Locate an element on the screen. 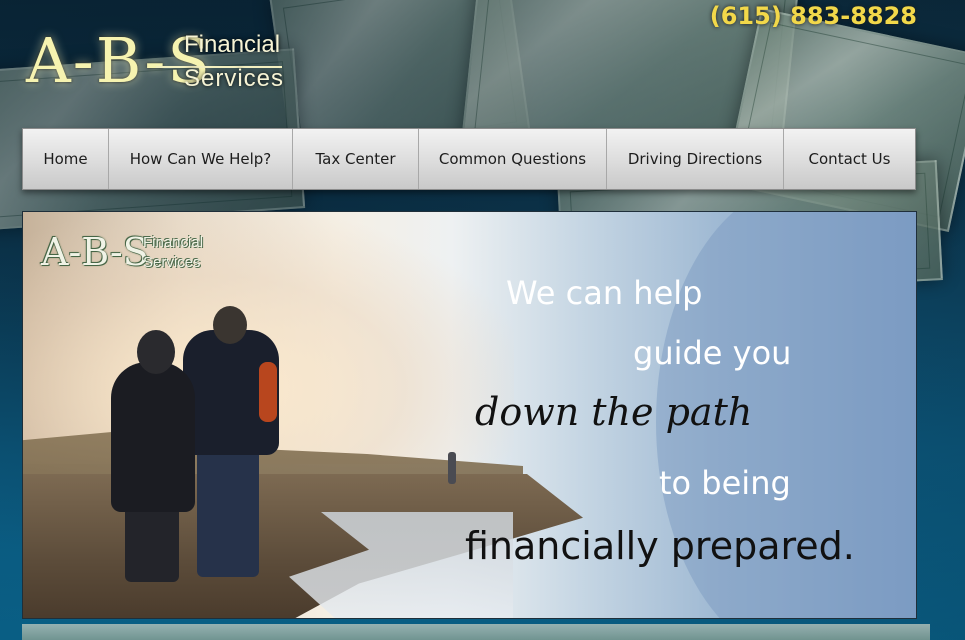 This screenshot has width=965, height=640. woman-silhouette is located at coordinates (153, 437).